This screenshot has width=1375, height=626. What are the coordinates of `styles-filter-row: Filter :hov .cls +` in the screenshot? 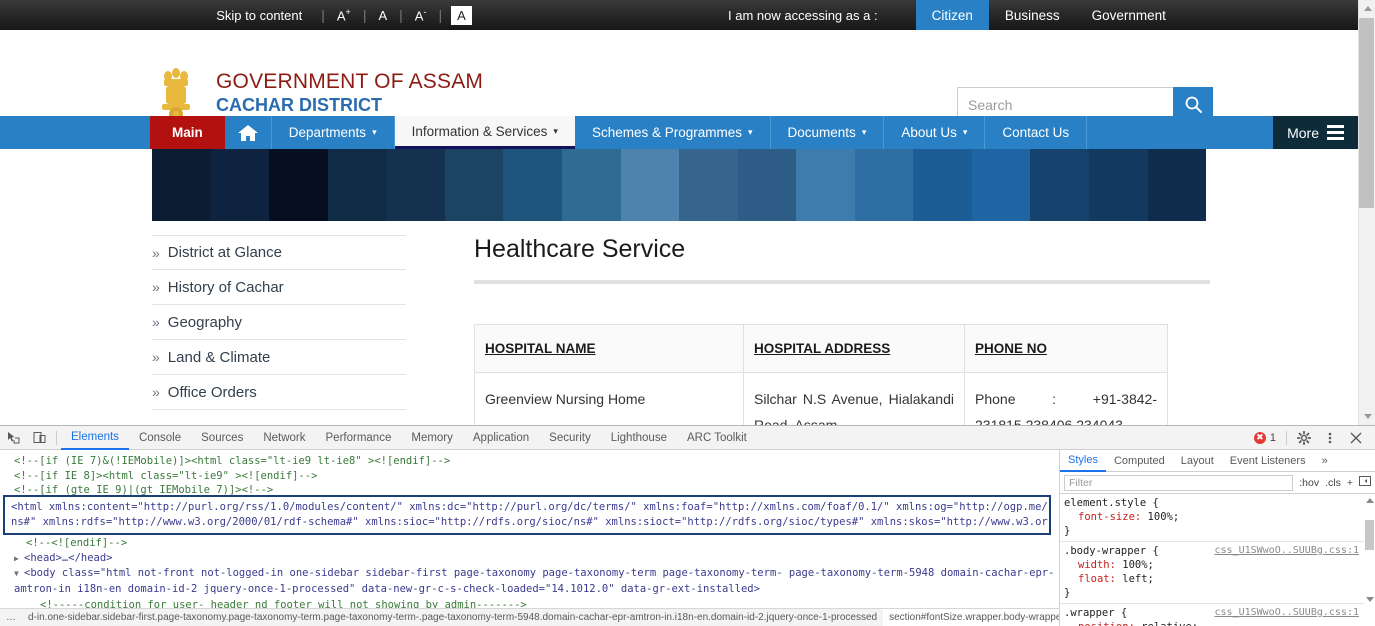 It's located at (1217, 483).